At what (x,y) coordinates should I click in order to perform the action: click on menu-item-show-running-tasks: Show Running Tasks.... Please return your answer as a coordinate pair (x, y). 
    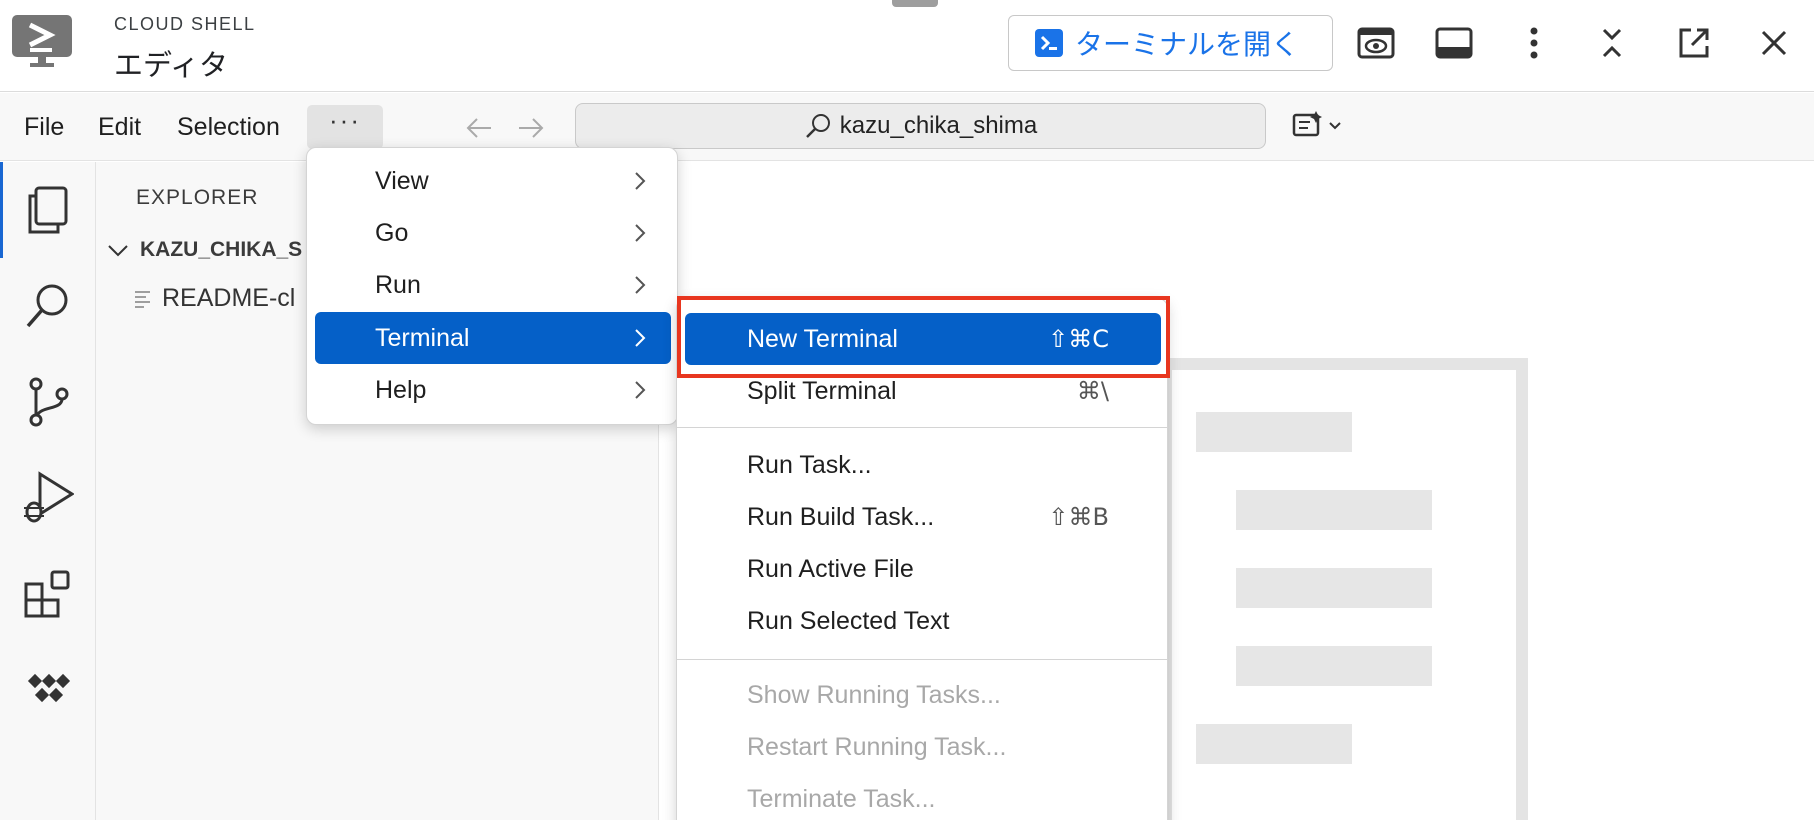
    Looking at the image, I should click on (923, 695).